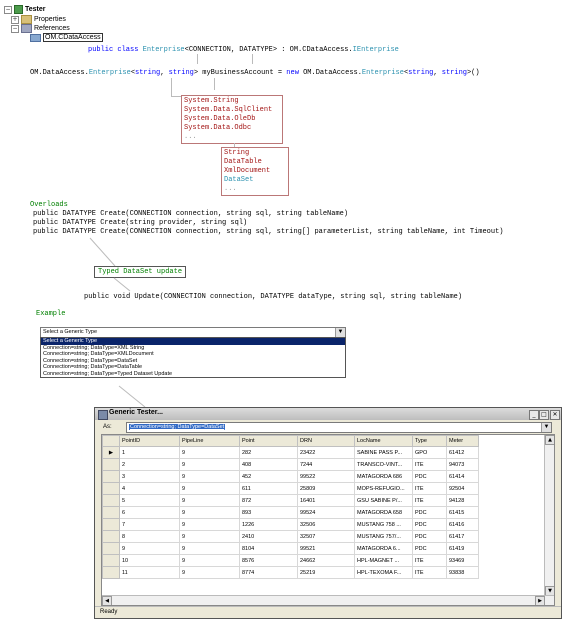  What do you see at coordinates (268, 536) in the screenshot?
I see `table-cell: 2410` at bounding box center [268, 536].